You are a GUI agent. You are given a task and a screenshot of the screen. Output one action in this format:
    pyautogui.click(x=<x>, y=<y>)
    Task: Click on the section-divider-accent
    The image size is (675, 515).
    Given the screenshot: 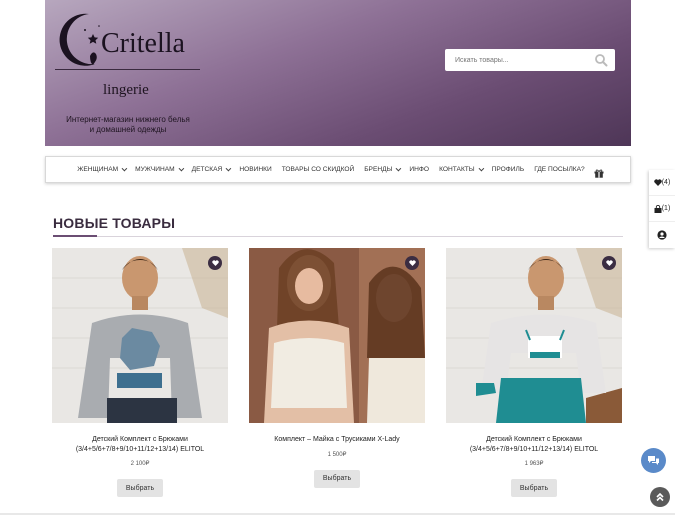 What is the action you would take?
    pyautogui.click(x=75, y=236)
    